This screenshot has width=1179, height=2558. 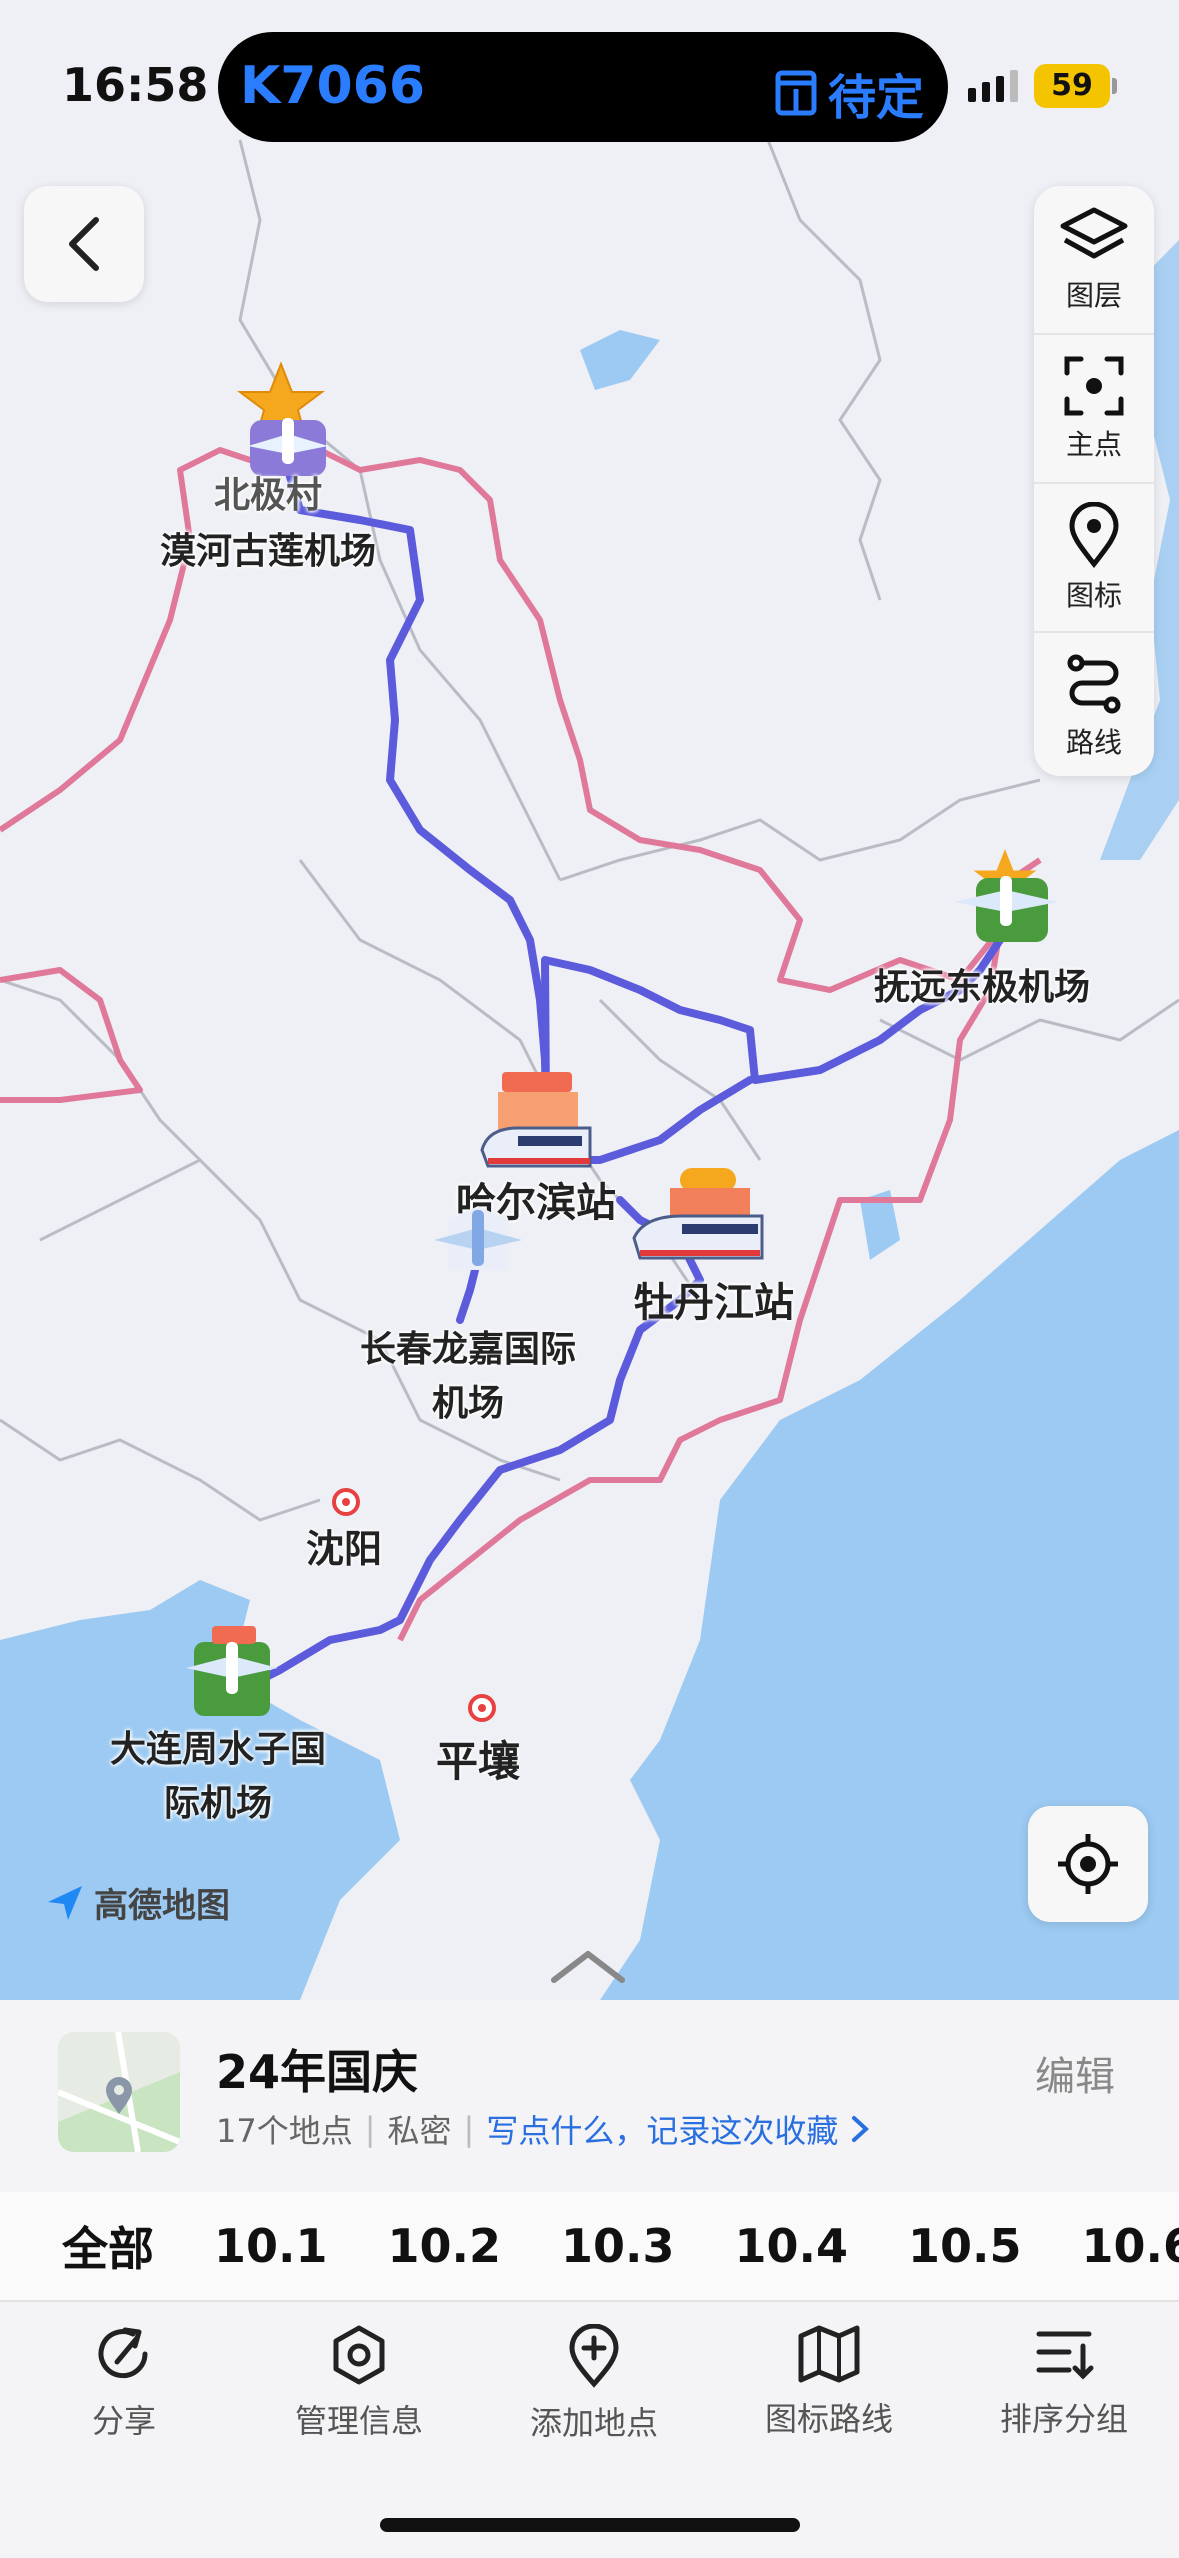 I want to click on layers-button: 图层, so click(x=1094, y=260).